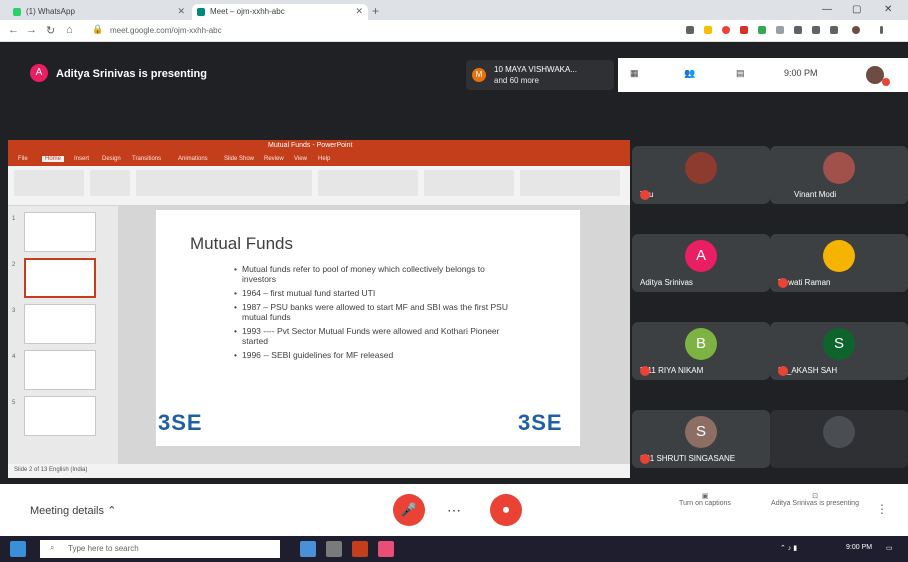  I want to click on profile-icon, so click(856, 30).